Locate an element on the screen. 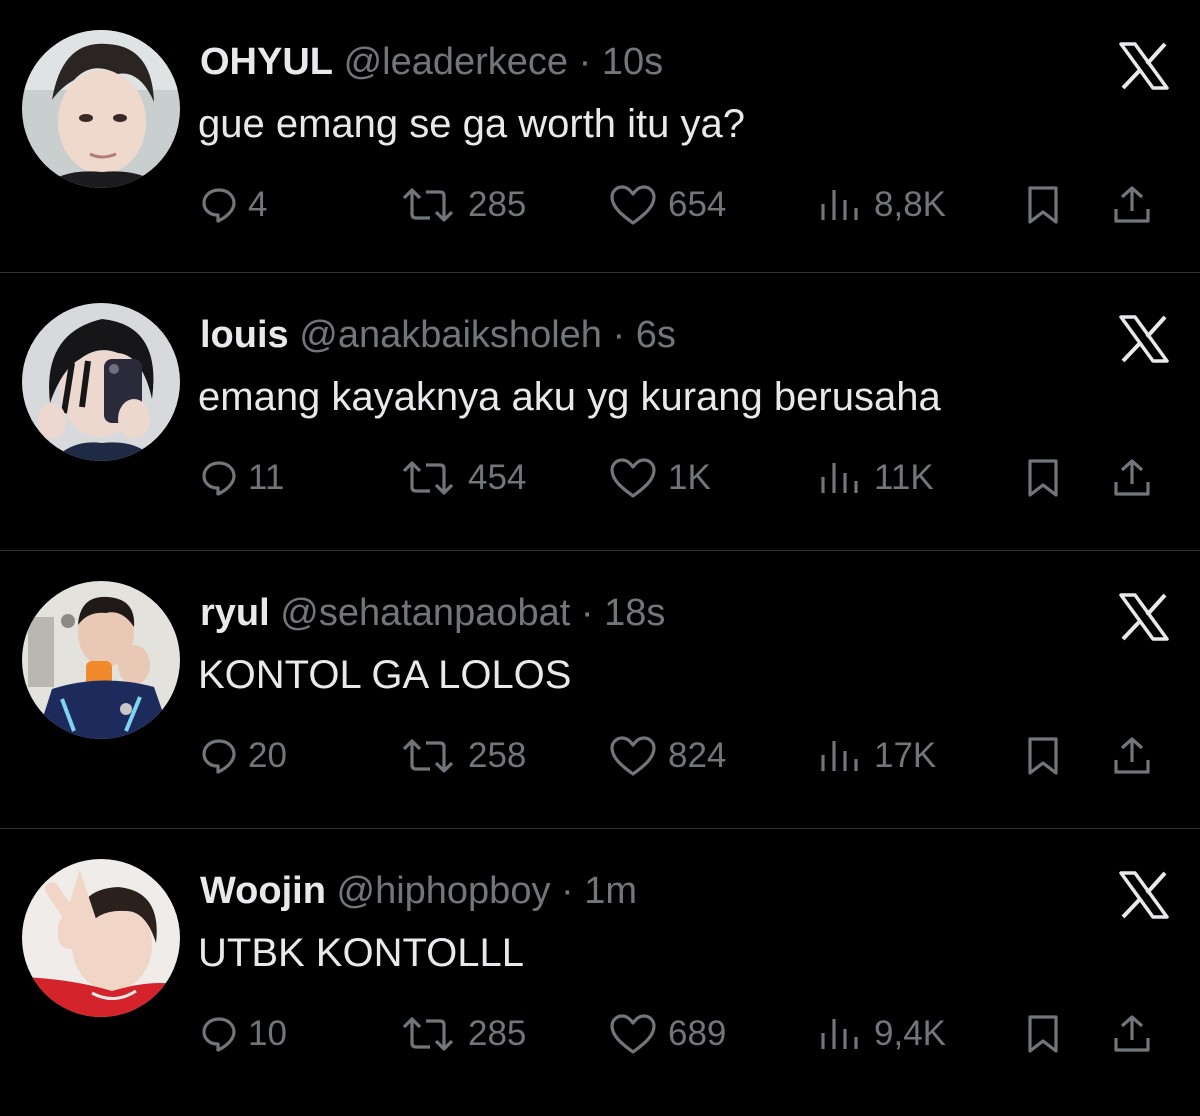  reply-count: 10 is located at coordinates (267, 1033).